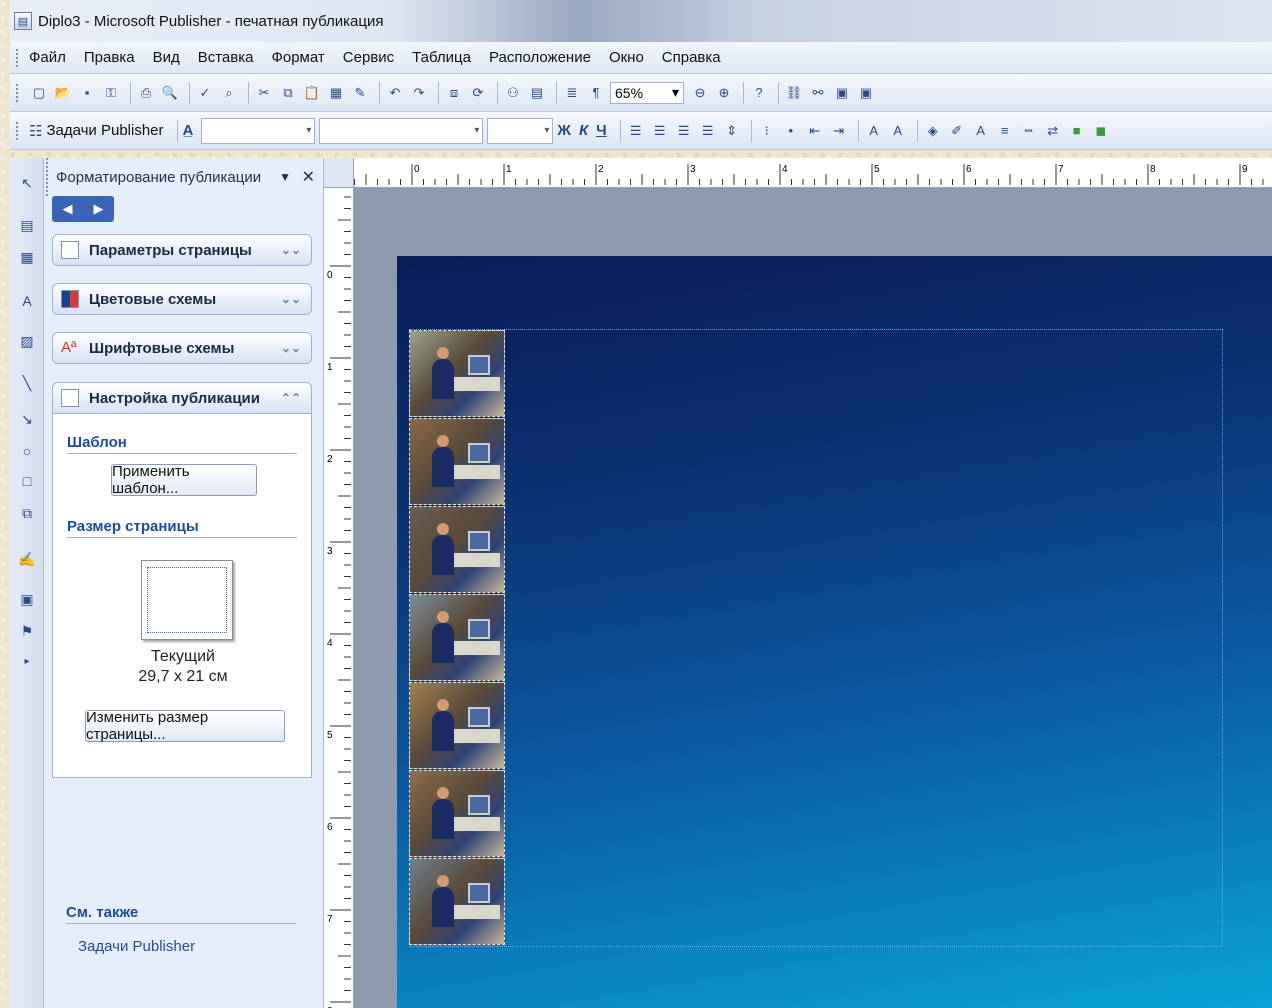 The width and height of the screenshot is (1272, 1008). I want to click on shadow-style-icon: ■, so click(1077, 131).